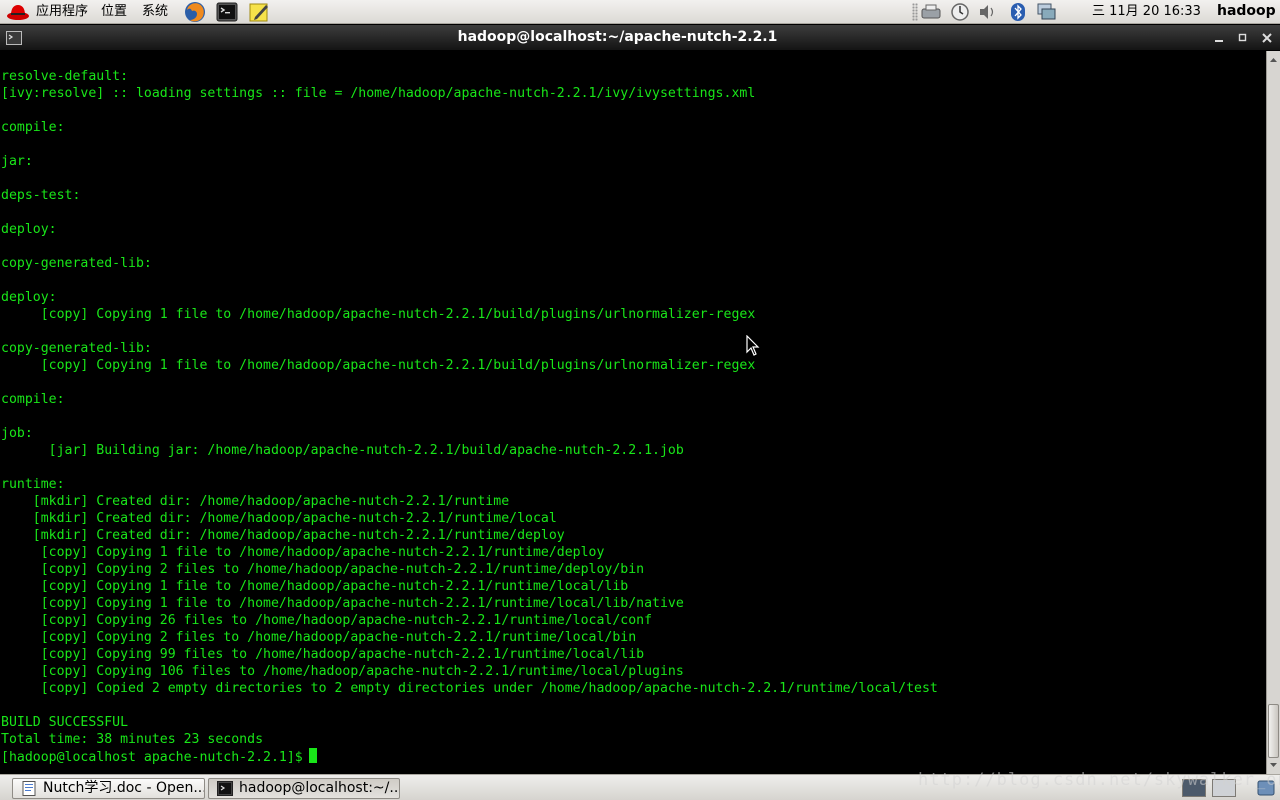 This screenshot has width=1280, height=800. Describe the element at coordinates (1246, 11) in the screenshot. I see `user-menu: hadoop` at that location.